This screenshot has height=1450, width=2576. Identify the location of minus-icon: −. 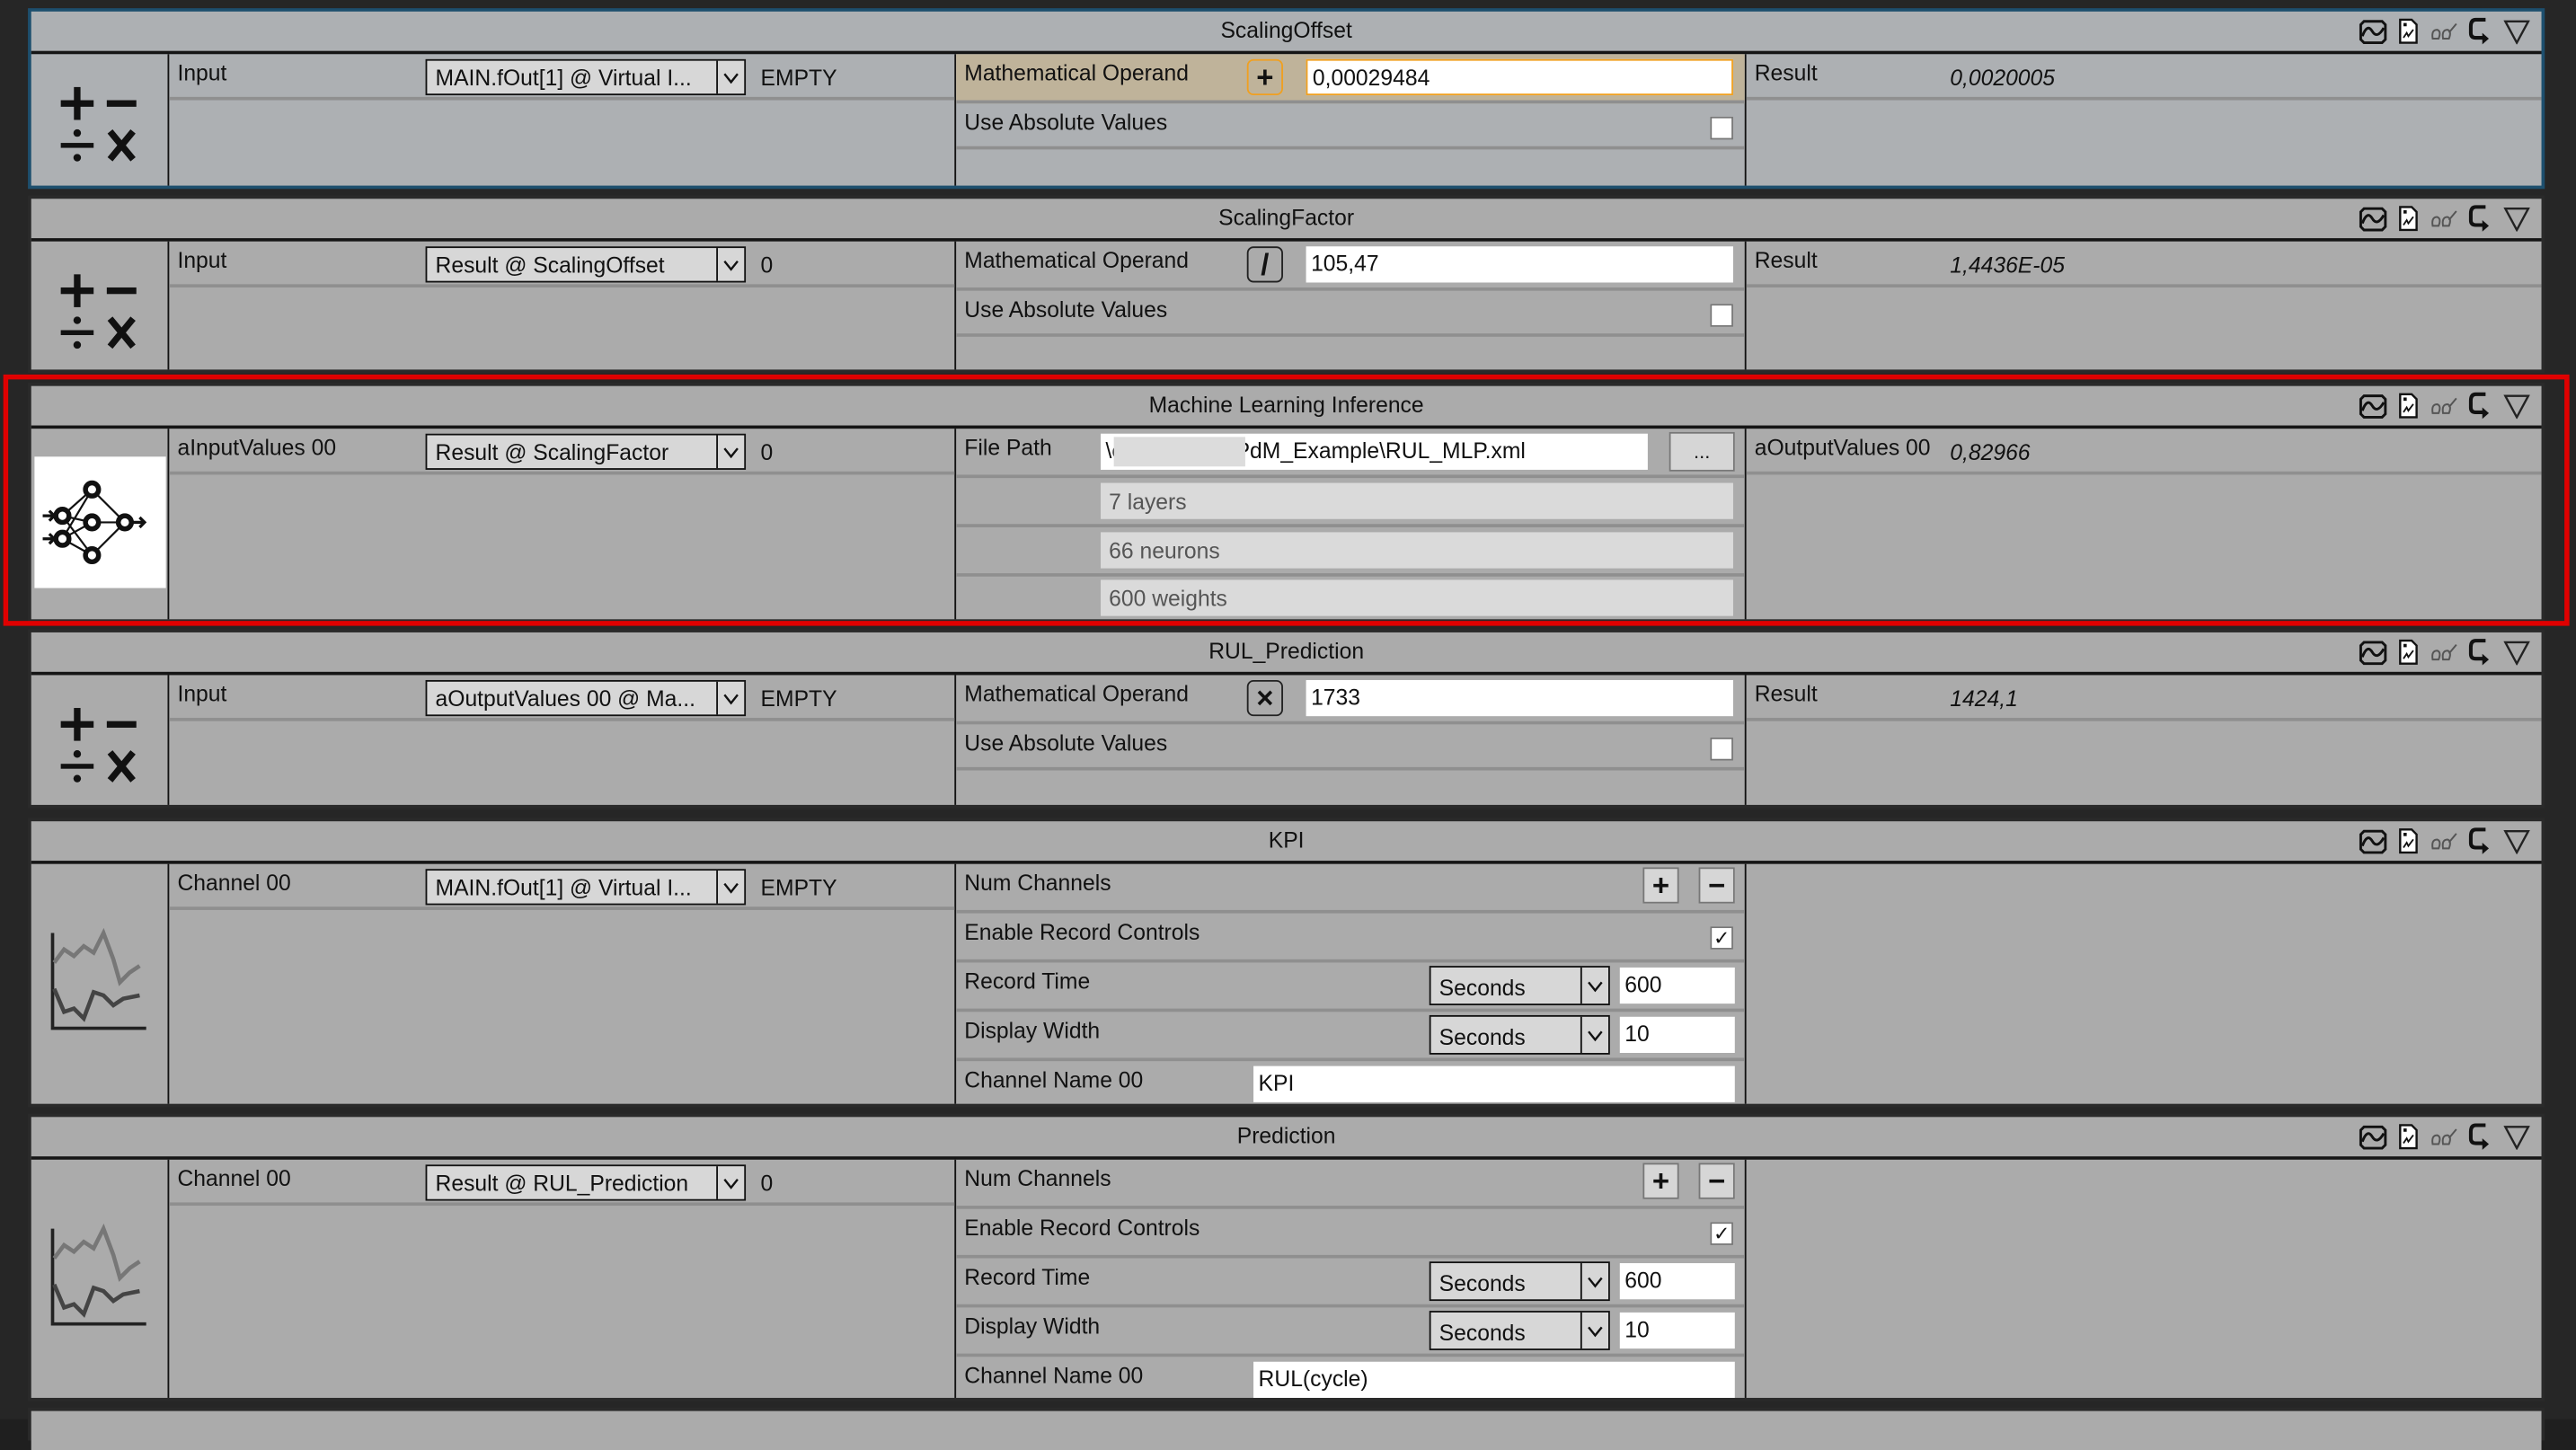
(1717, 884).